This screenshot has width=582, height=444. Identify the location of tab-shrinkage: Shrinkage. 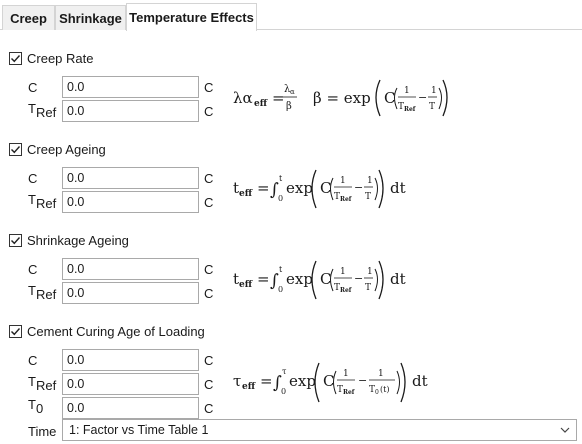
(90, 17).